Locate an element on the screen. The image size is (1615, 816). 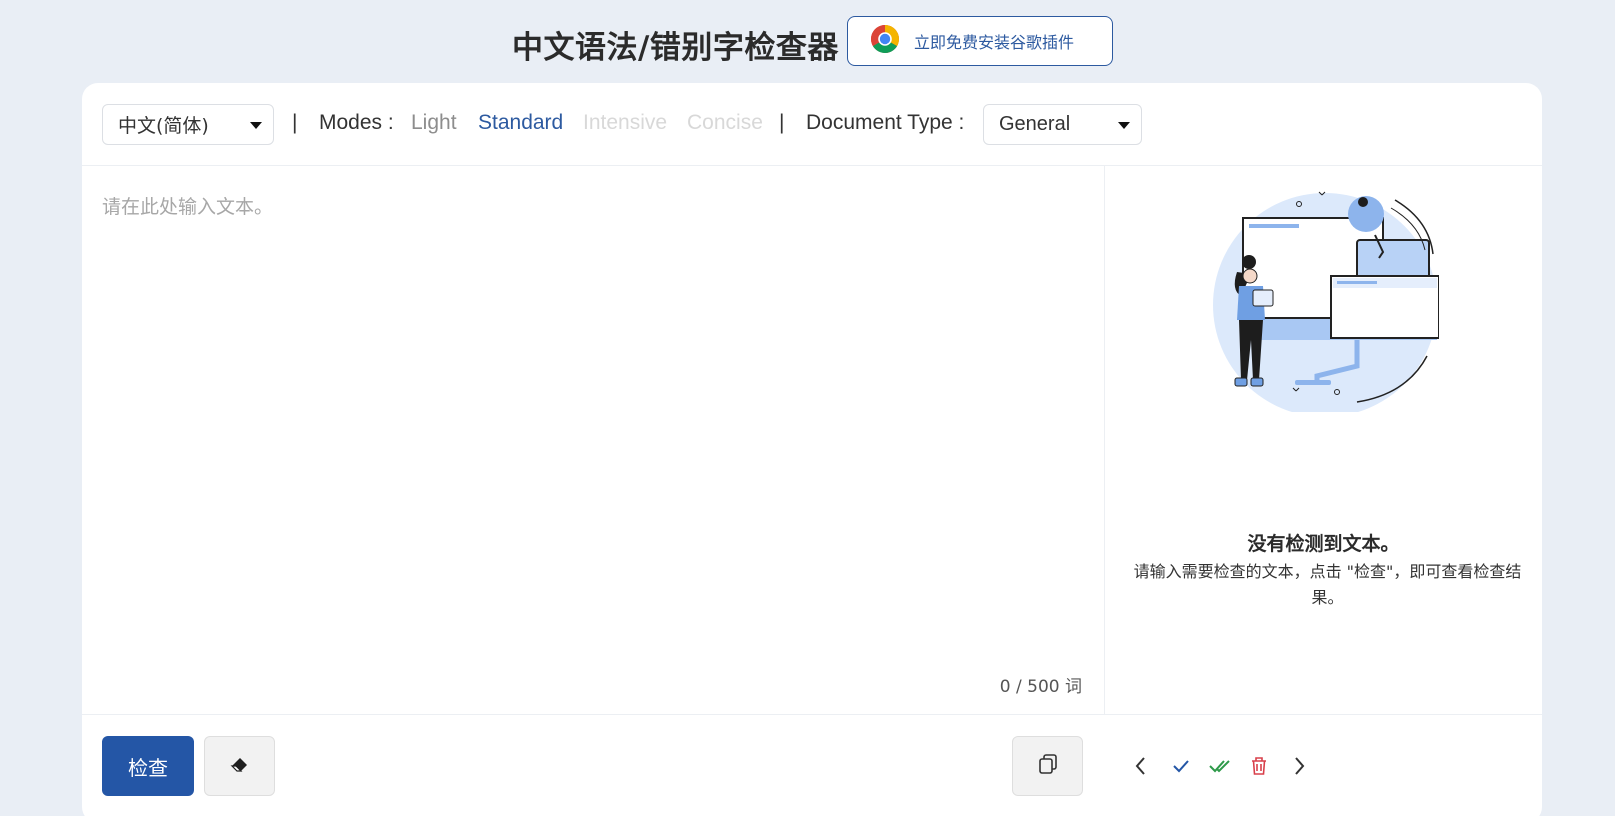
empty-state-description: 请输入需要检查的文本，点击 "检查"，即可查看检查结果。 is located at coordinates (1327, 584).